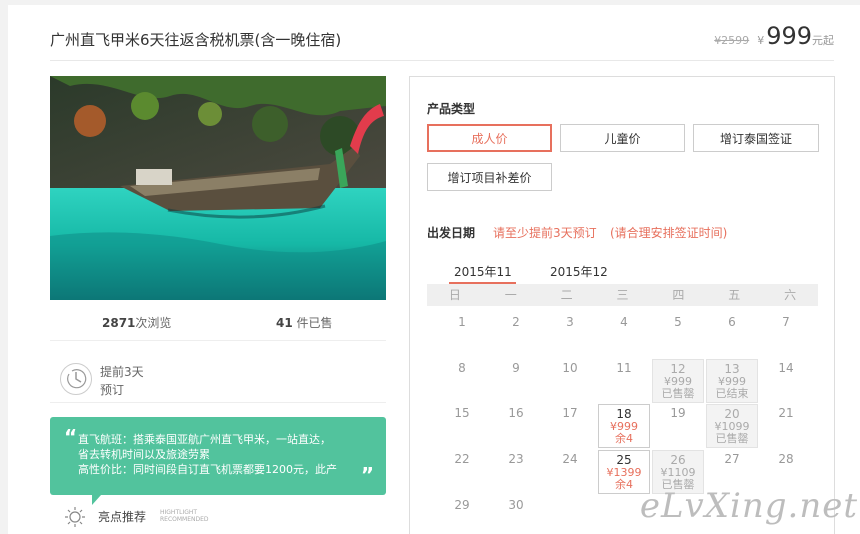 This screenshot has height=534, width=860. Describe the element at coordinates (218, 322) in the screenshot. I see `product-stats: 2871次浏览 41 件已售` at that location.